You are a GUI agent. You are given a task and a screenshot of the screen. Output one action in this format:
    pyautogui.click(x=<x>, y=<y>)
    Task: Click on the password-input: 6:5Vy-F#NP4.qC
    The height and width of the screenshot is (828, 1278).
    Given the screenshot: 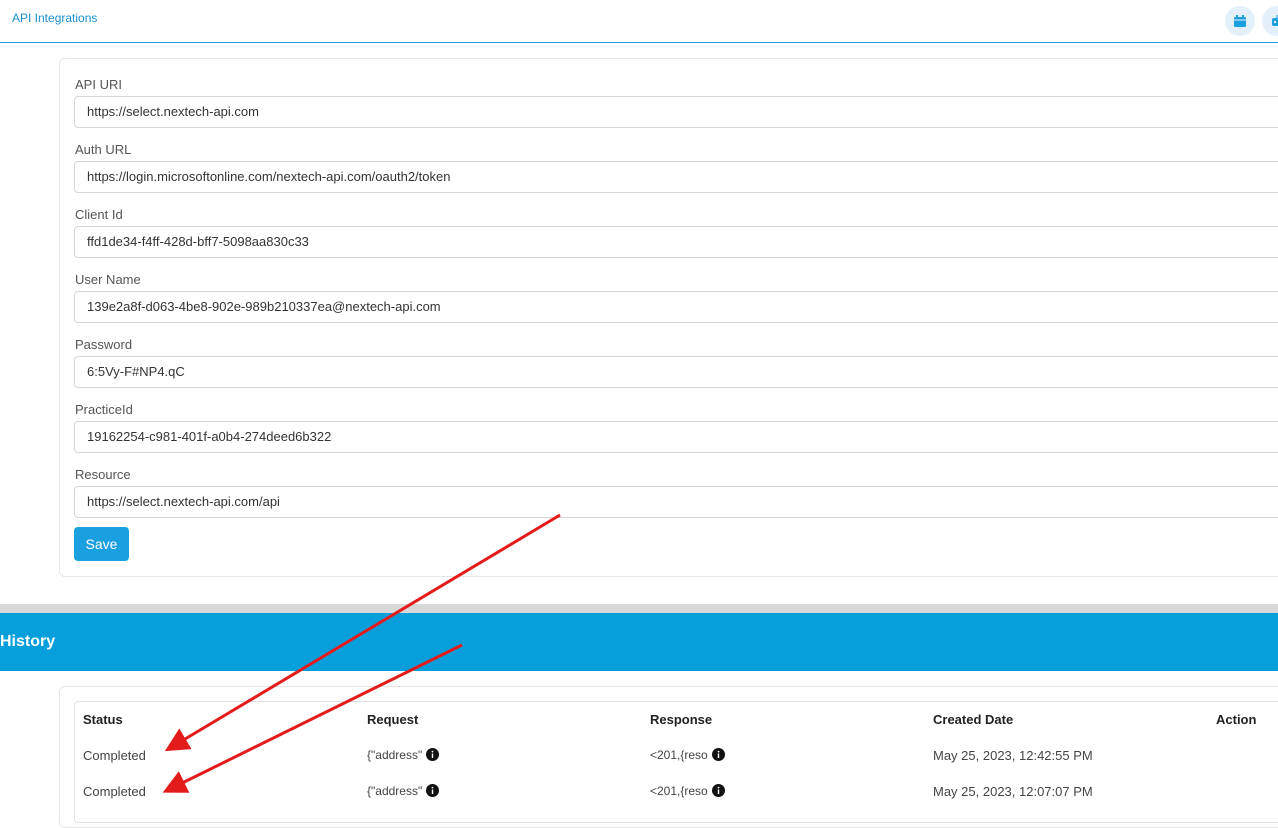 What is the action you would take?
    pyautogui.click(x=676, y=372)
    